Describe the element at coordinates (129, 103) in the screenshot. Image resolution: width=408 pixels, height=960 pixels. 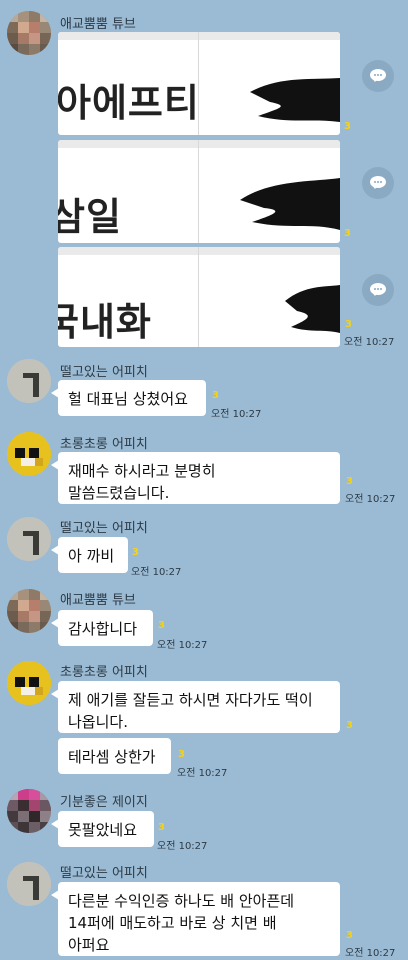
I see `image-text: 아에프티` at that location.